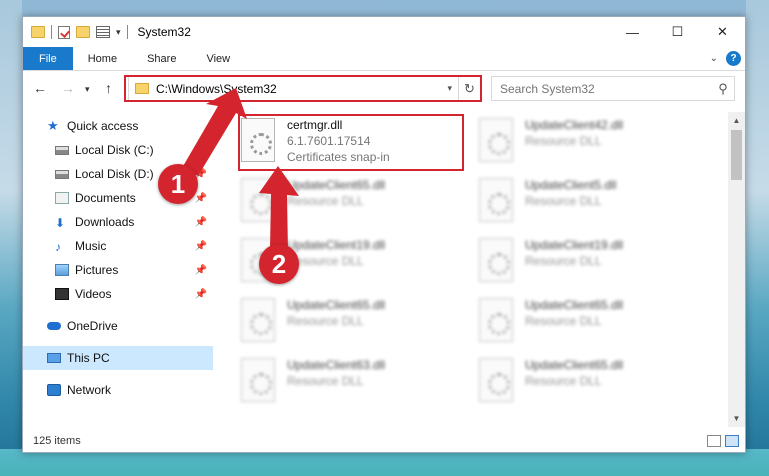 This screenshot has height=476, width=769. I want to click on sidebar-item-label: Local Disk (D:), so click(114, 174).